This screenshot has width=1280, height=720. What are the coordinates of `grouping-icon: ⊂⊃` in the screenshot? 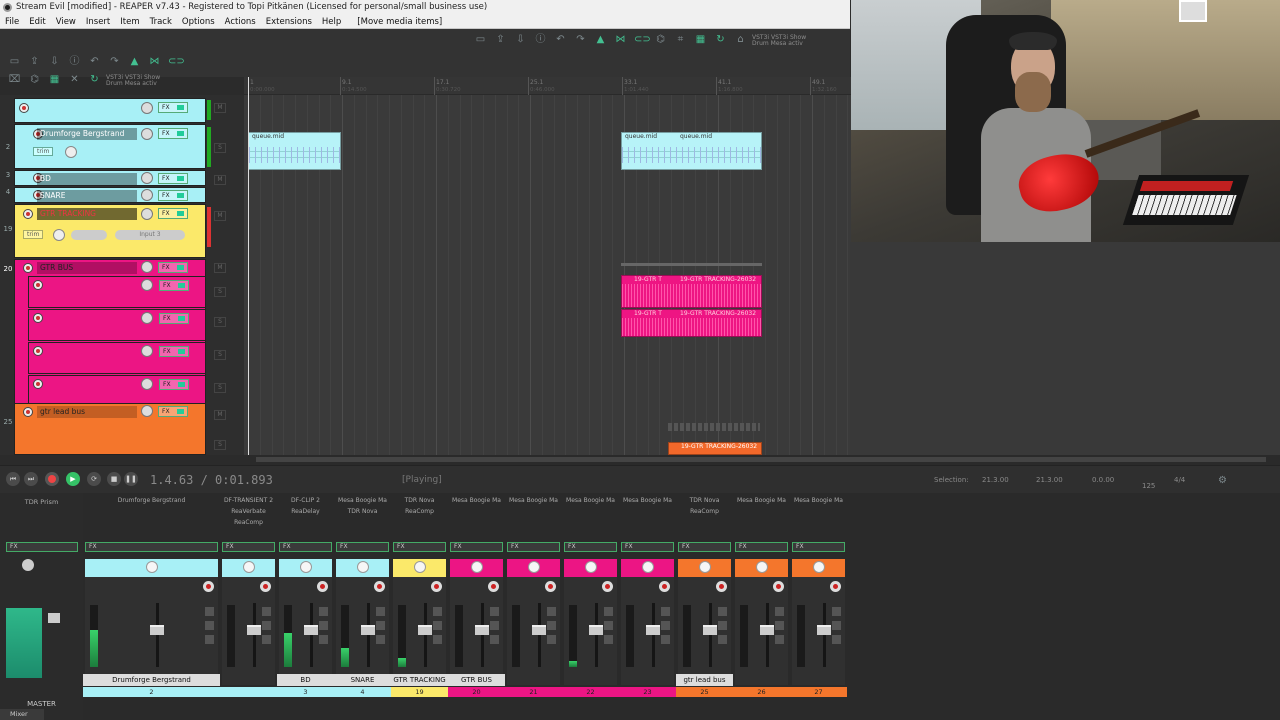 It's located at (176, 61).